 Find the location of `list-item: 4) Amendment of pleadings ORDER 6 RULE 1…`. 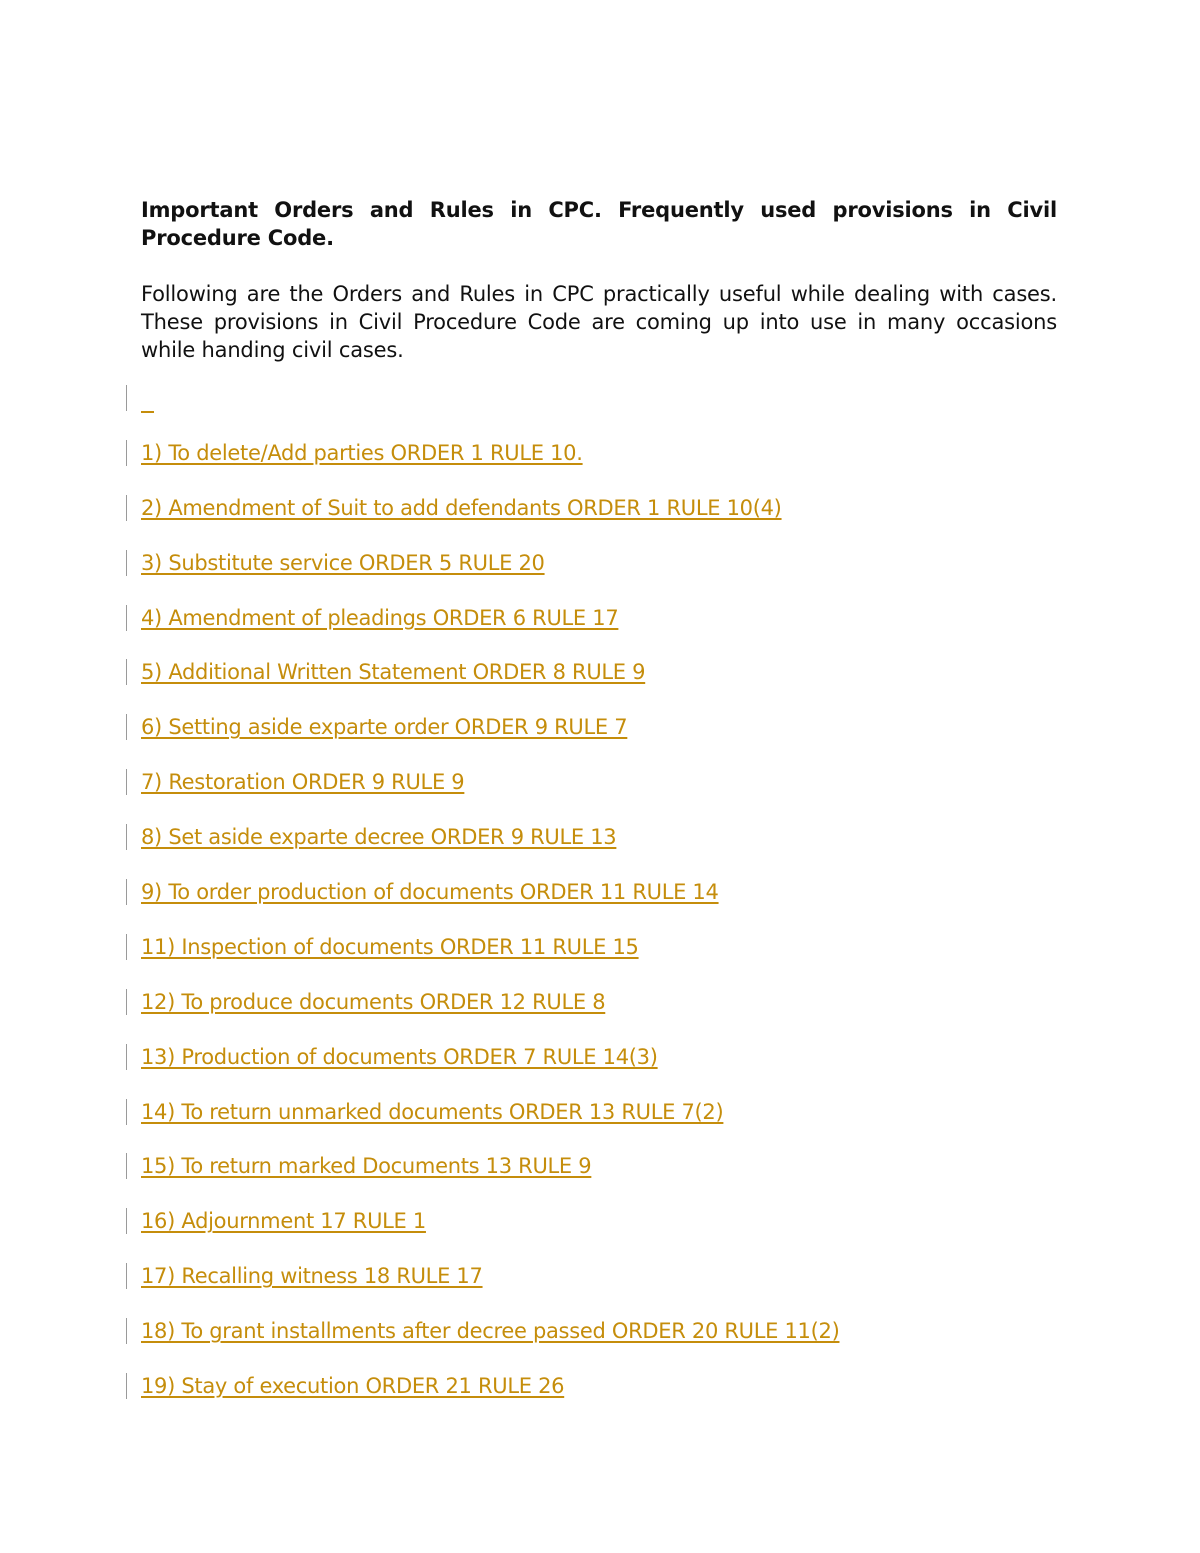

list-item: 4) Amendment of pleadings ORDER 6 RULE 1… is located at coordinates (576, 632).